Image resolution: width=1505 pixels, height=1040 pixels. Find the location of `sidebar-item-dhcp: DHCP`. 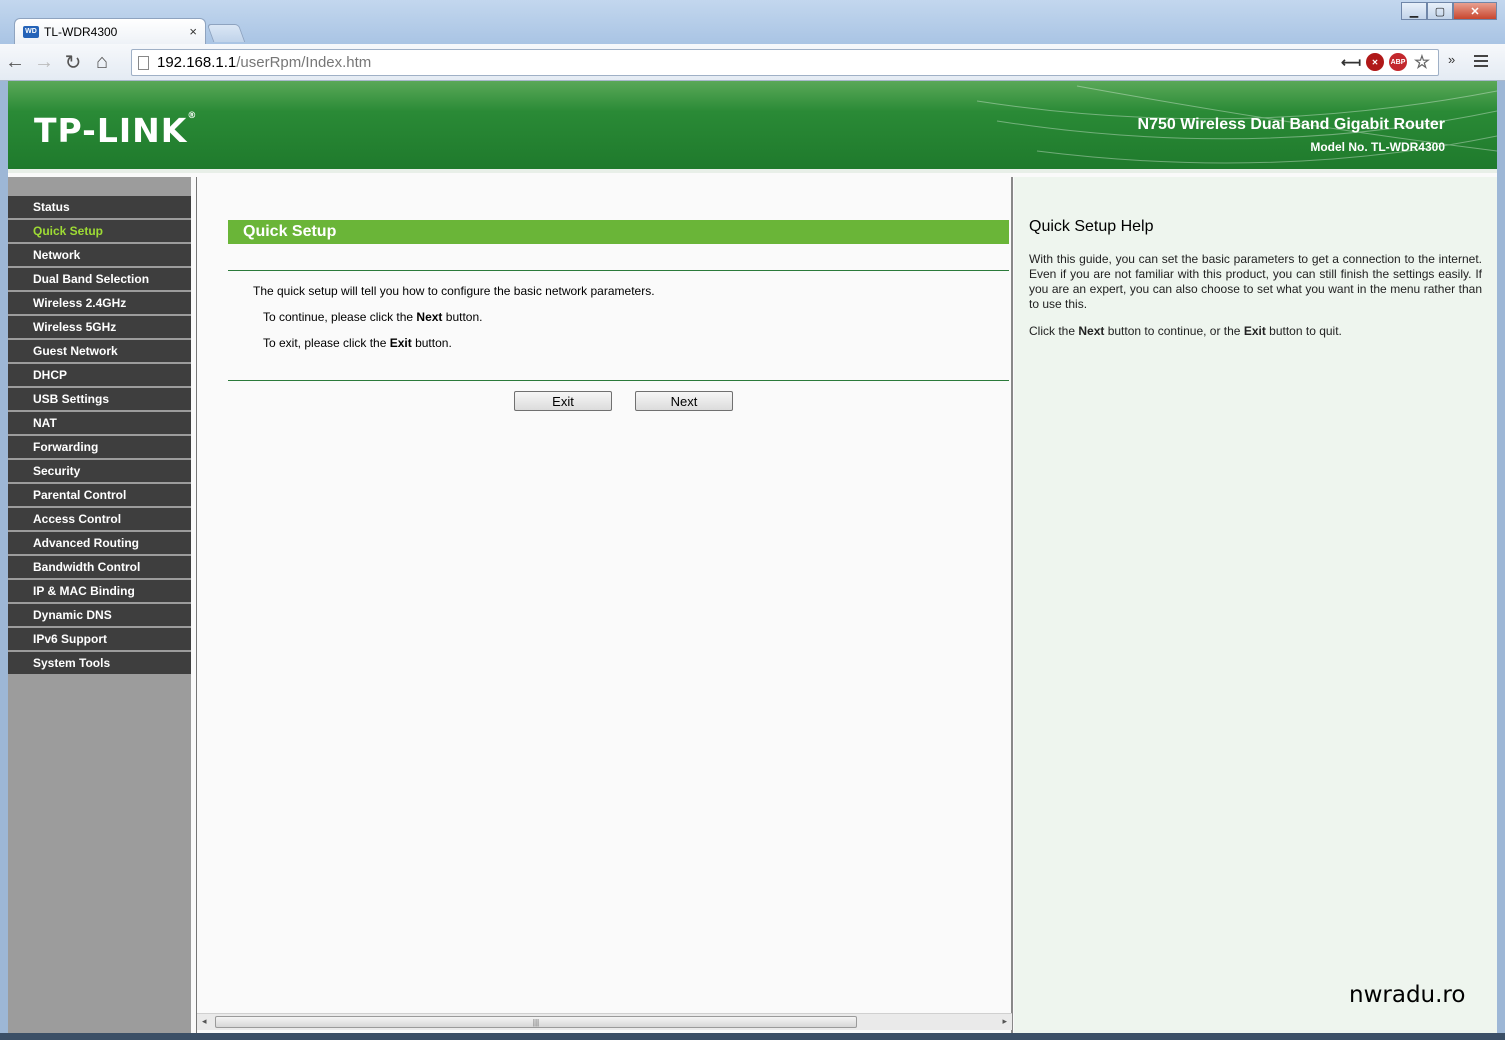

sidebar-item-dhcp: DHCP is located at coordinates (99, 375).